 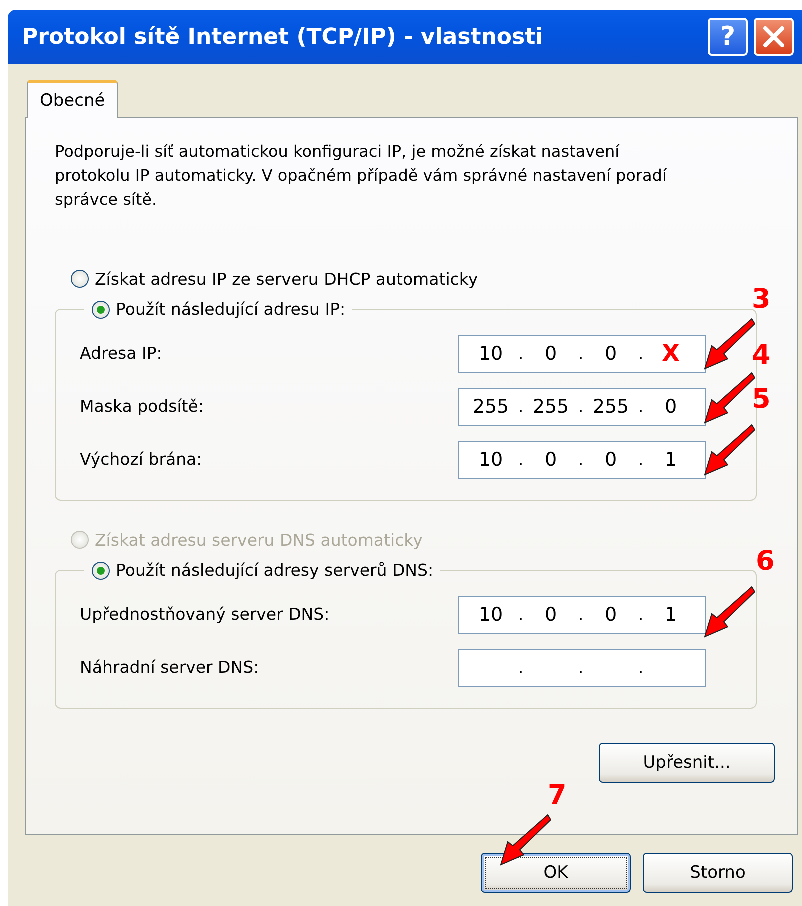 I want to click on radio-button: Použít následující adresy serverů DNS:, so click(x=263, y=570).